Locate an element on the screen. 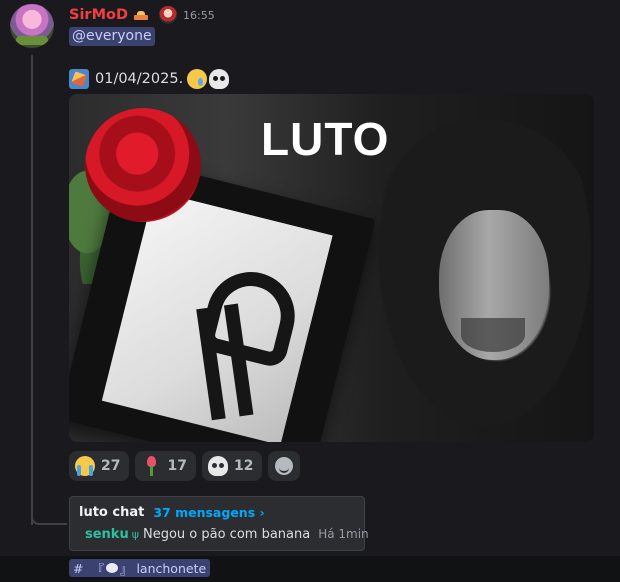  thread-last-message: senku ψ Negou o pão com banana Há 1min is located at coordinates (224, 534).